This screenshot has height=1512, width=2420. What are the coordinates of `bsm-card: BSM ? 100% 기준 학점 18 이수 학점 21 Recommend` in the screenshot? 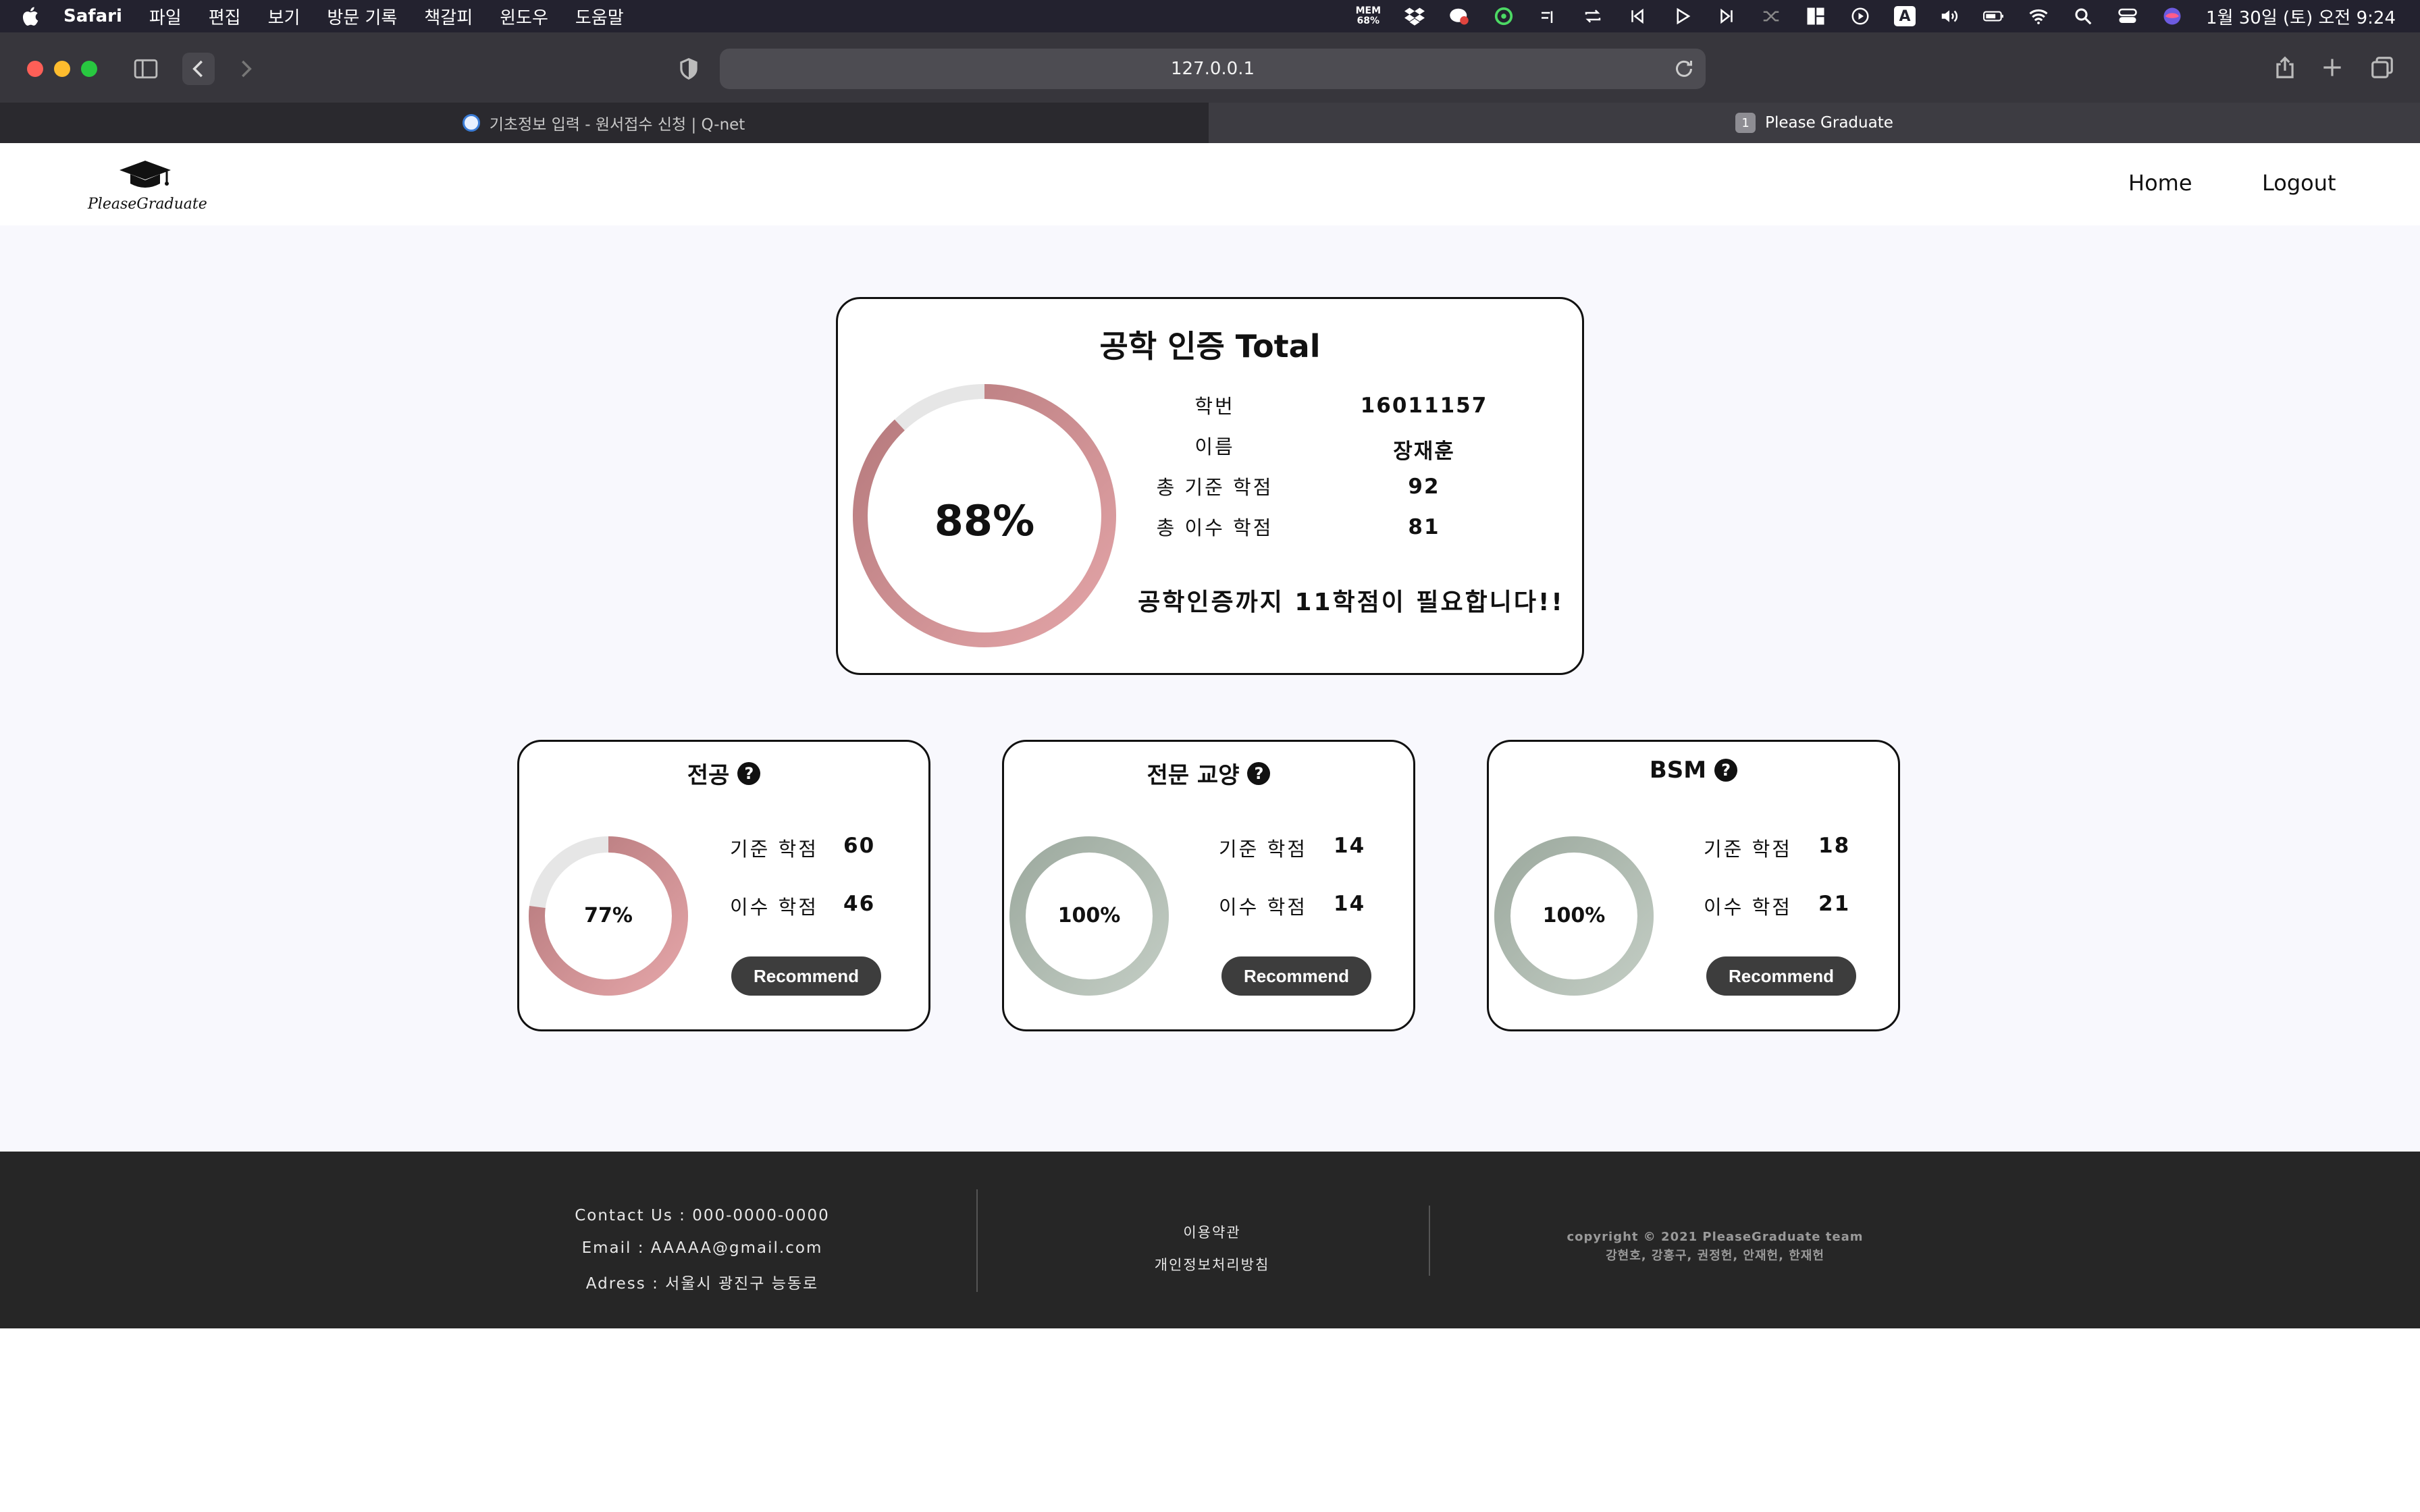 It's located at (1693, 885).